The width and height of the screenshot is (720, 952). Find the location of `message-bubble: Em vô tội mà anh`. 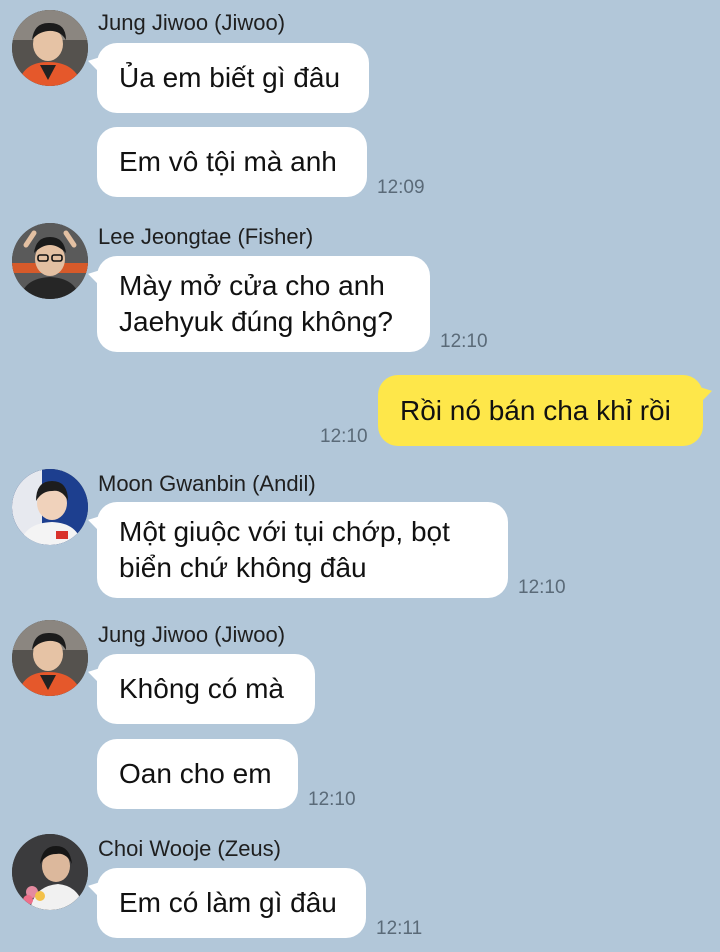

message-bubble: Em vô tội mà anh is located at coordinates (232, 162).